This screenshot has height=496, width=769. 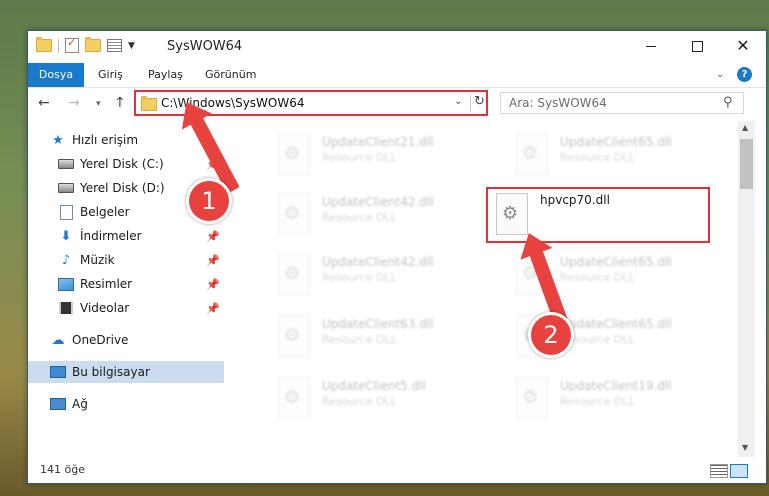 I want to click on videos-icon, so click(x=66, y=308).